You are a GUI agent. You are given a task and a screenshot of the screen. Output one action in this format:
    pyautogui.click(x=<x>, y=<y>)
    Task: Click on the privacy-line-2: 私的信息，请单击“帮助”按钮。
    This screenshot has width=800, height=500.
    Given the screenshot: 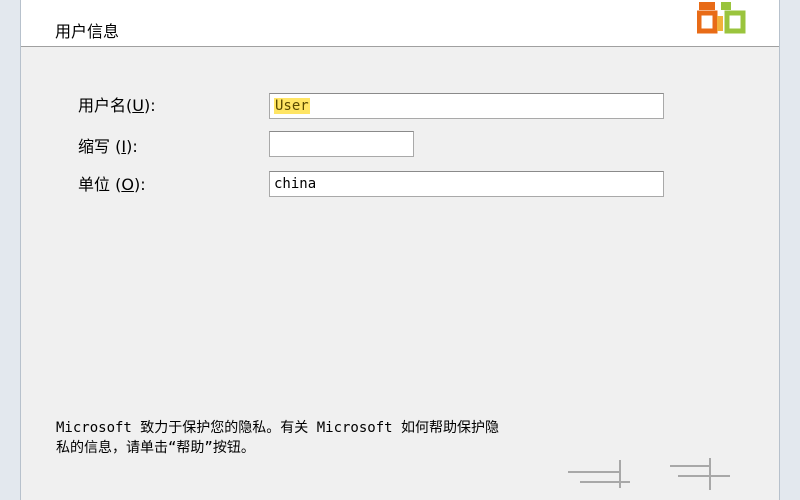 What is the action you would take?
    pyautogui.click(x=155, y=448)
    